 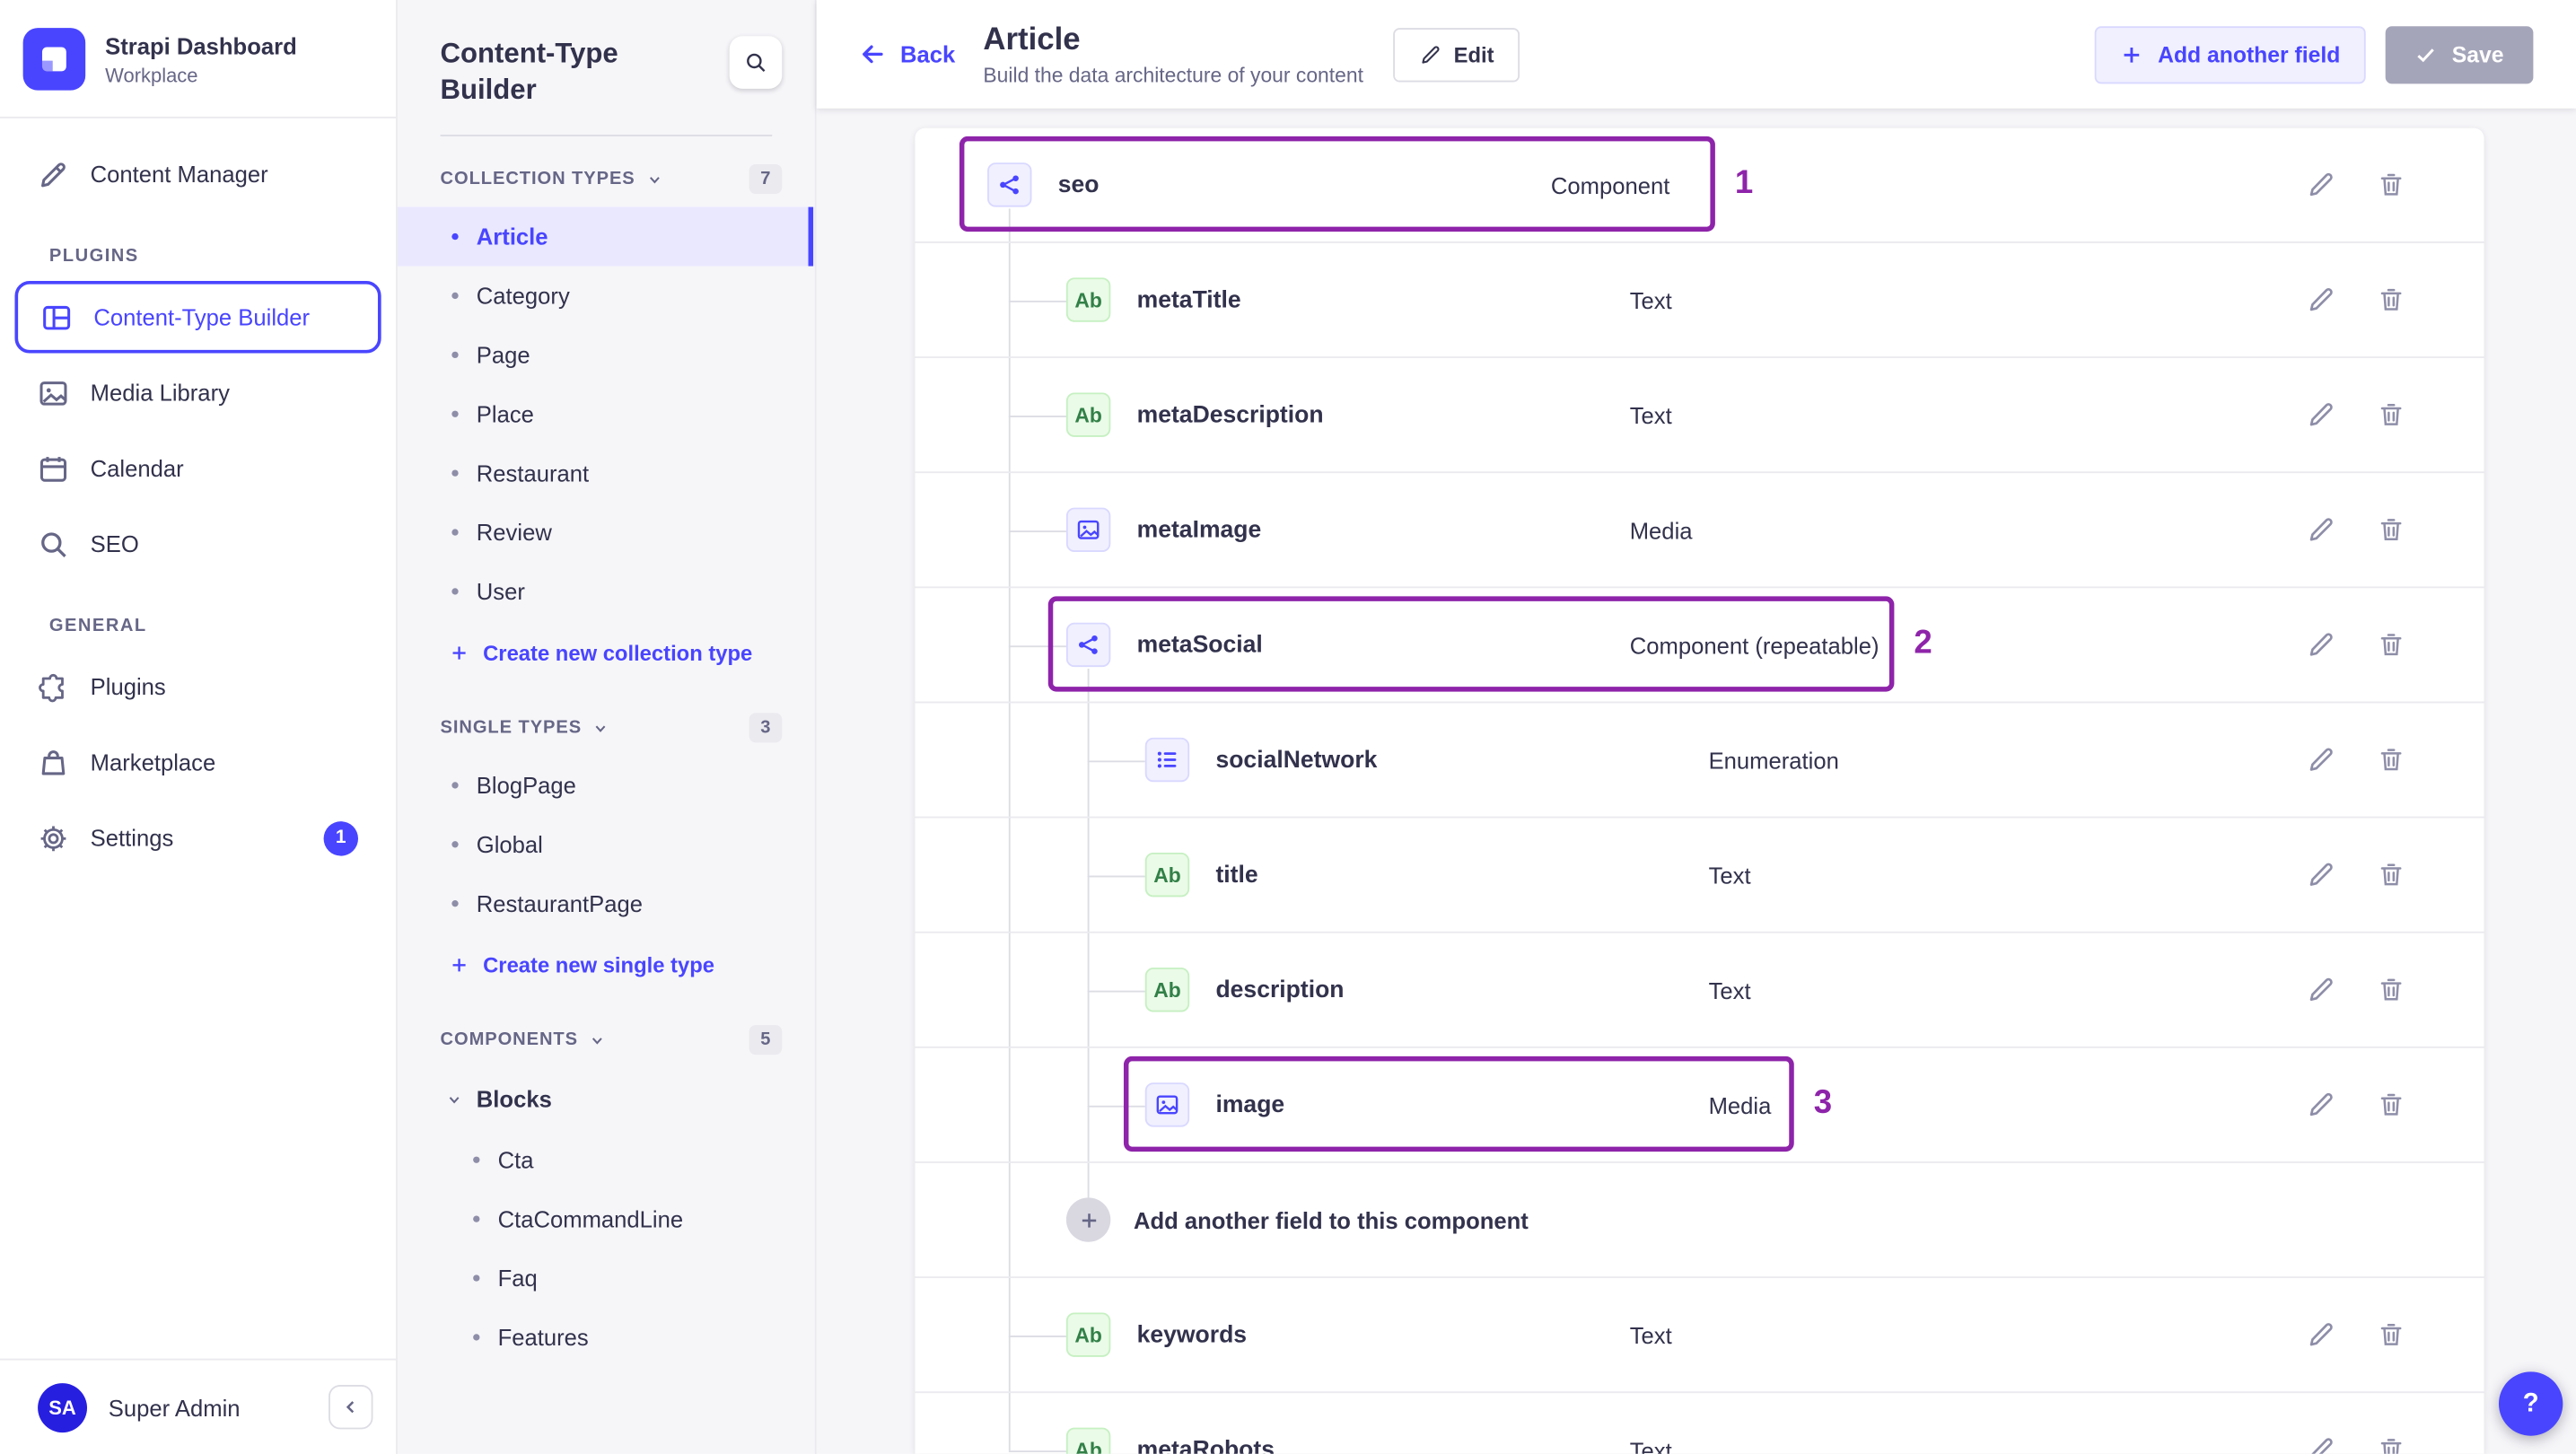 What do you see at coordinates (606, 785) in the screenshot?
I see `subnav-item-blogpage: BlogPage` at bounding box center [606, 785].